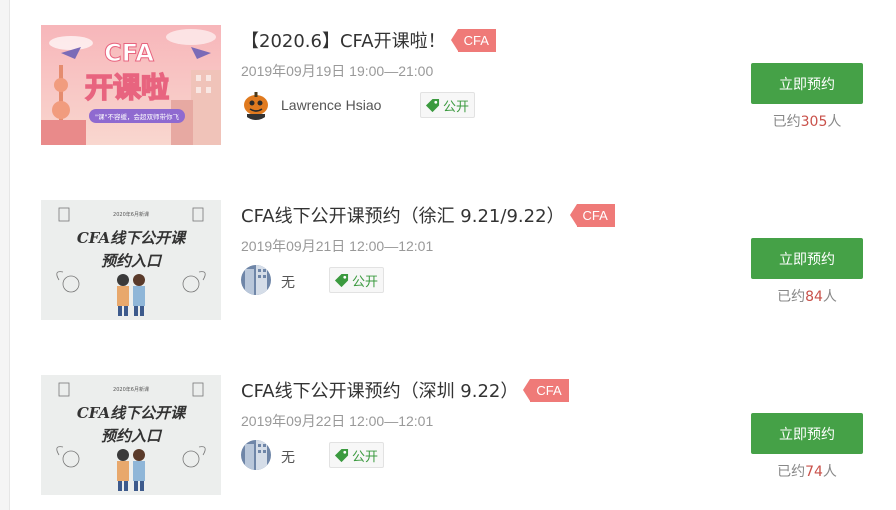 Image resolution: width=896 pixels, height=510 pixels. I want to click on course-title-row: 【2020.6】CFA开课啦！ CFA, so click(368, 40).